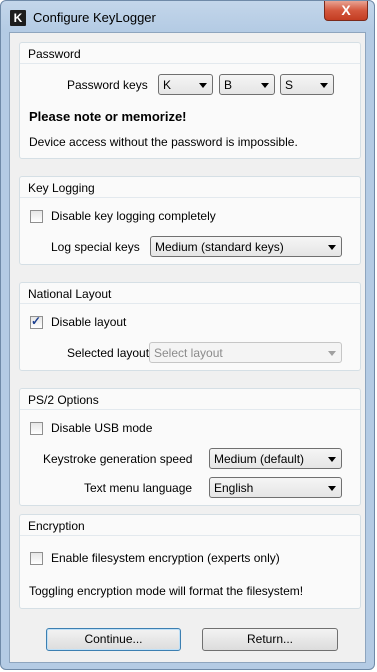 The width and height of the screenshot is (377, 672). What do you see at coordinates (188, 353) in the screenshot?
I see `selected-layout-placeholder: Select layout` at bounding box center [188, 353].